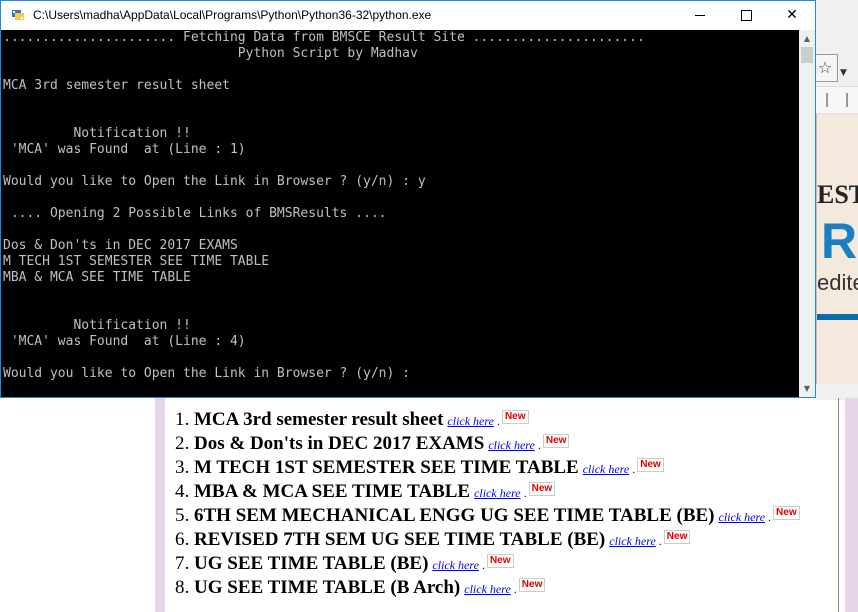 The height and width of the screenshot is (612, 858). I want to click on result-number: 7., so click(182, 563).